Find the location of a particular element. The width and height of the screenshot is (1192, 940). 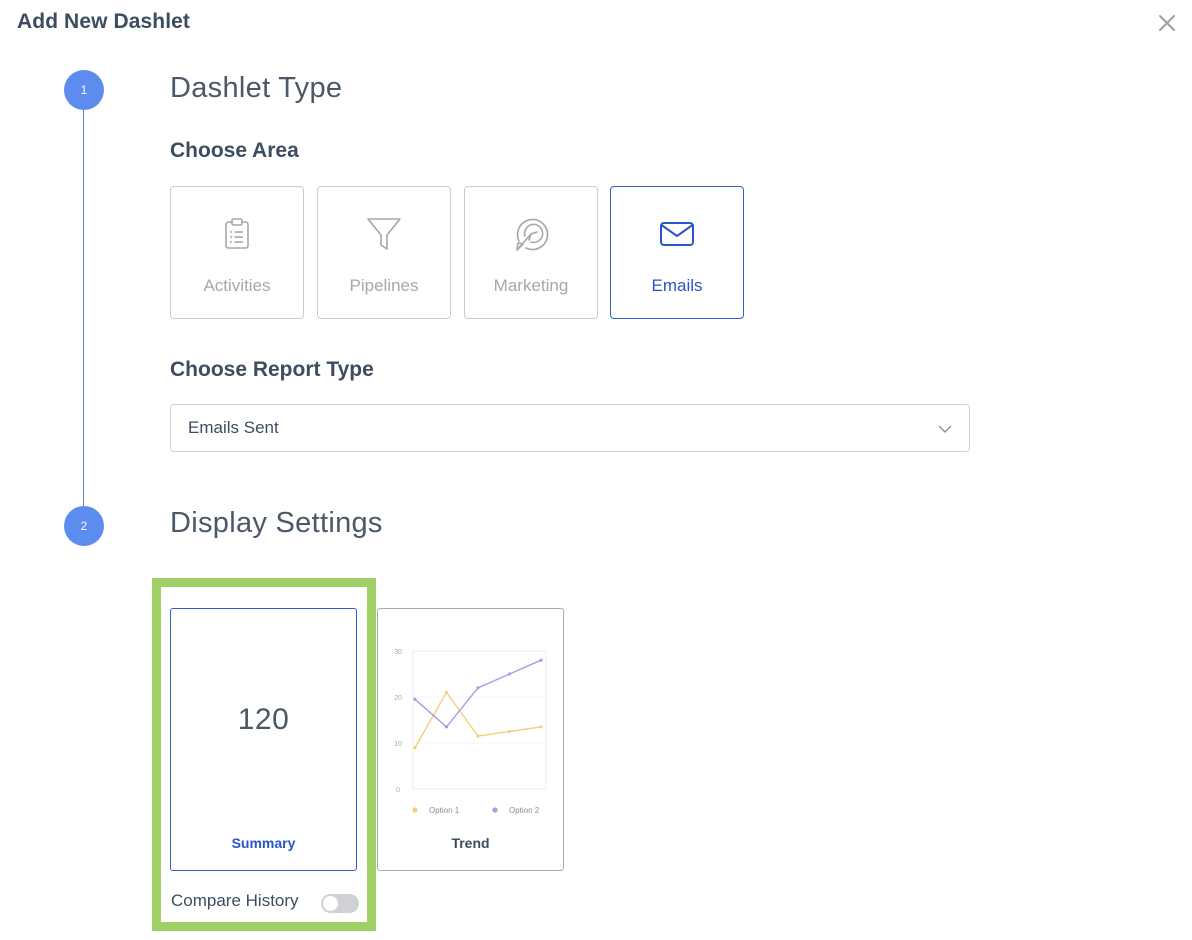

modal-title: Add New Dashlet is located at coordinates (104, 21).